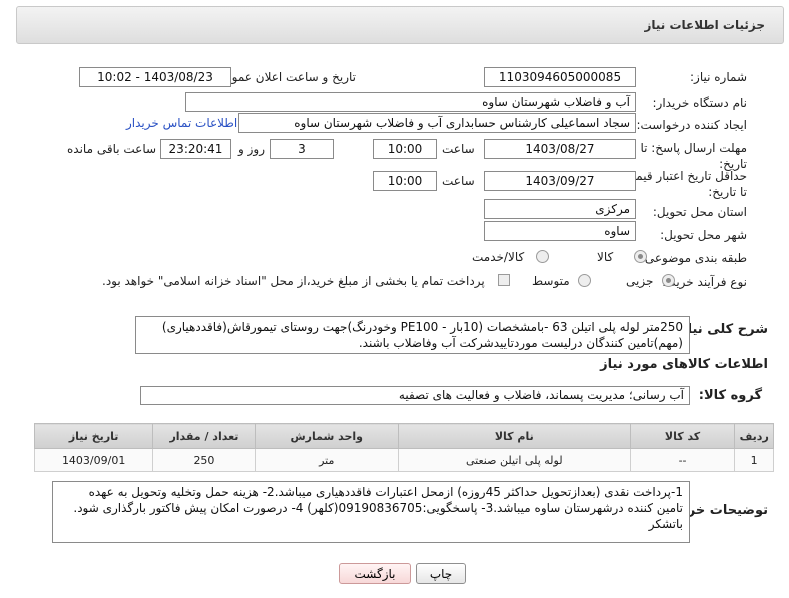 Image resolution: width=789 pixels, height=598 pixels. I want to click on requester-label: ایجاد کننده درخواست:, so click(691, 125).